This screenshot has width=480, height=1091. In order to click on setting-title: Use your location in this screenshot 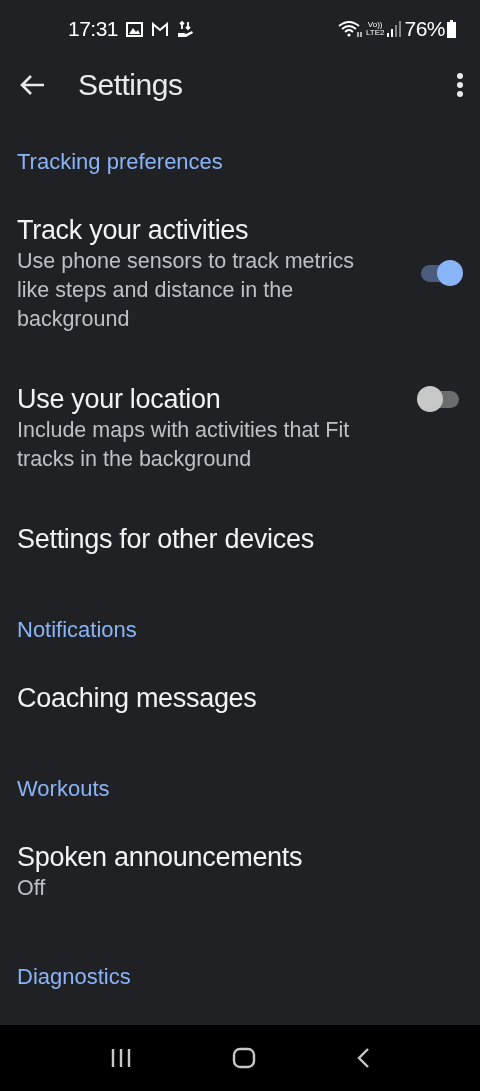, I will do `click(119, 399)`.